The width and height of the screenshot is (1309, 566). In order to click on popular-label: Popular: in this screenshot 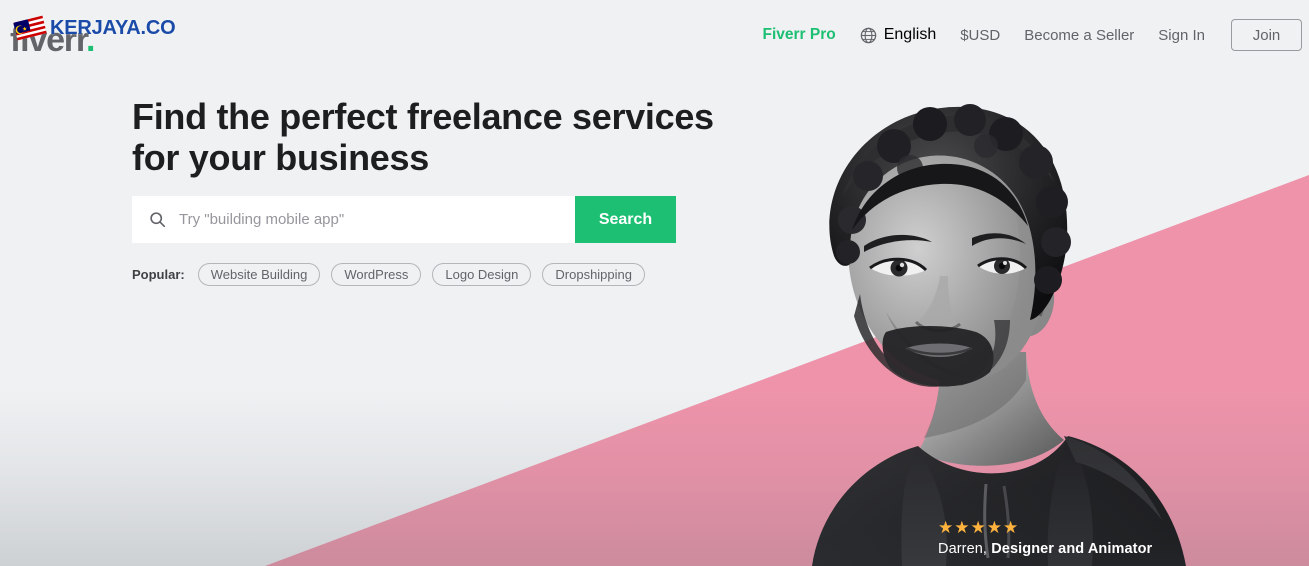, I will do `click(158, 274)`.